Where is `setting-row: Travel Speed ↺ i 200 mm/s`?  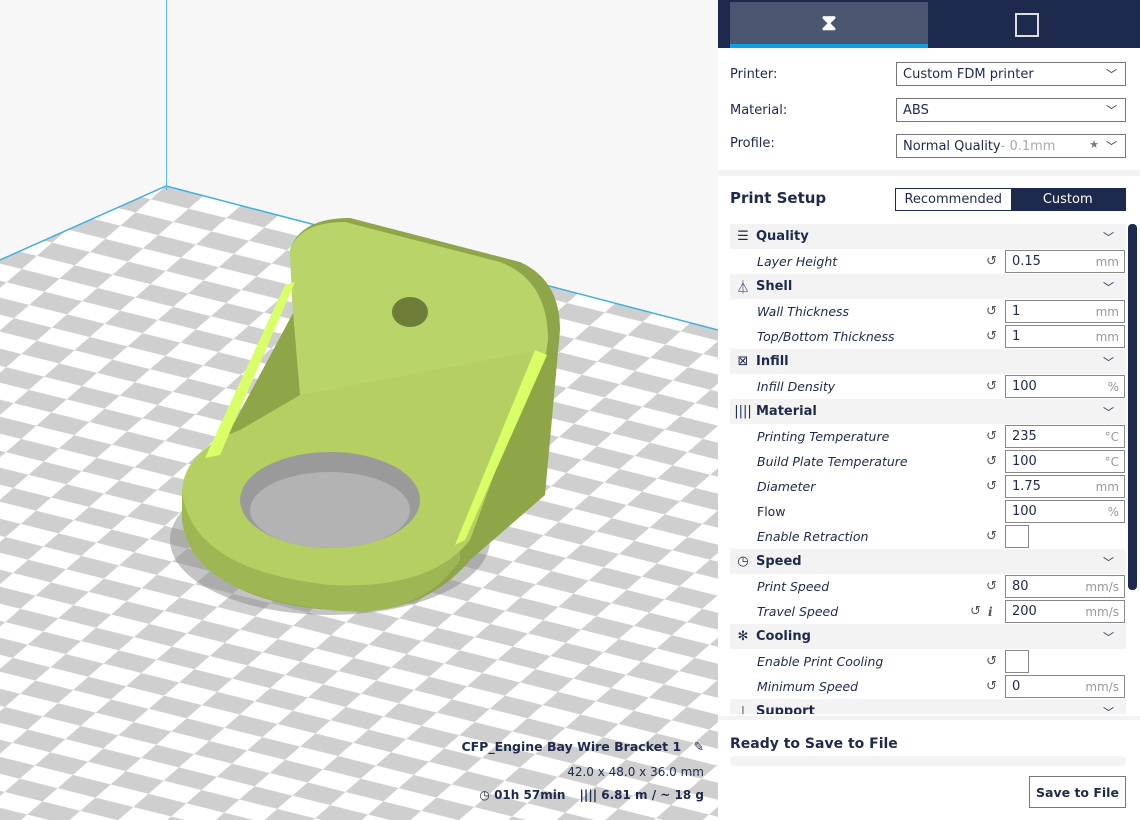 setting-row: Travel Speed ↺ i 200 mm/s is located at coordinates (928, 611).